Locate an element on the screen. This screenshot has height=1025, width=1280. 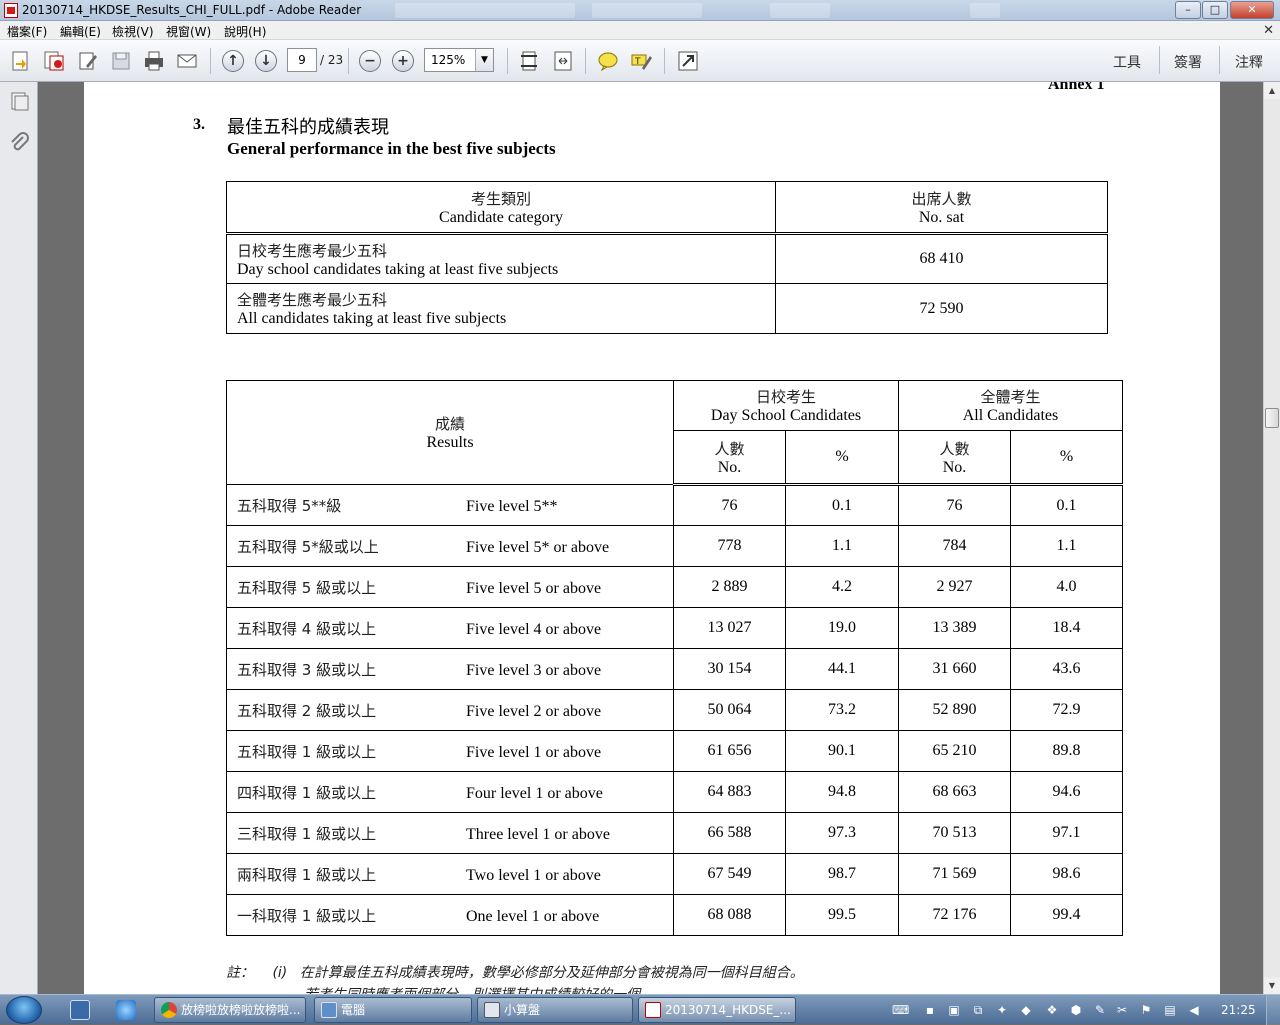
toolbar-separator is located at coordinates (664, 61).